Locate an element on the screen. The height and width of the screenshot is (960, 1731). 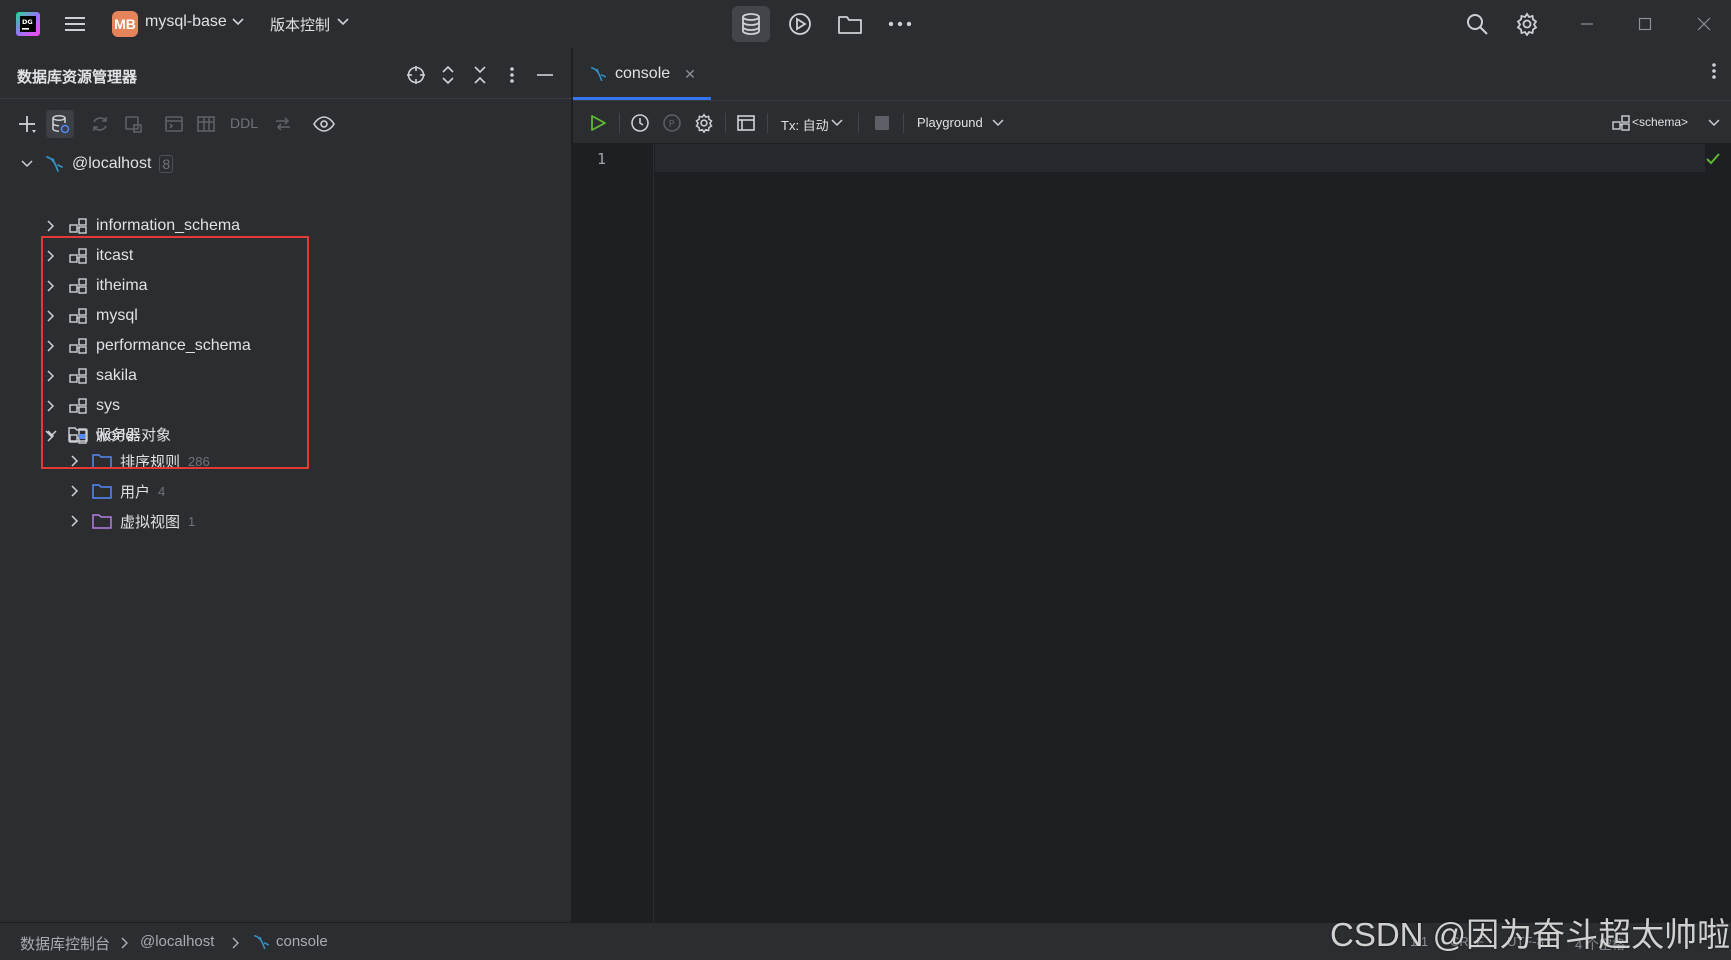
vcs-menu: 版本控制 is located at coordinates (300, 24).